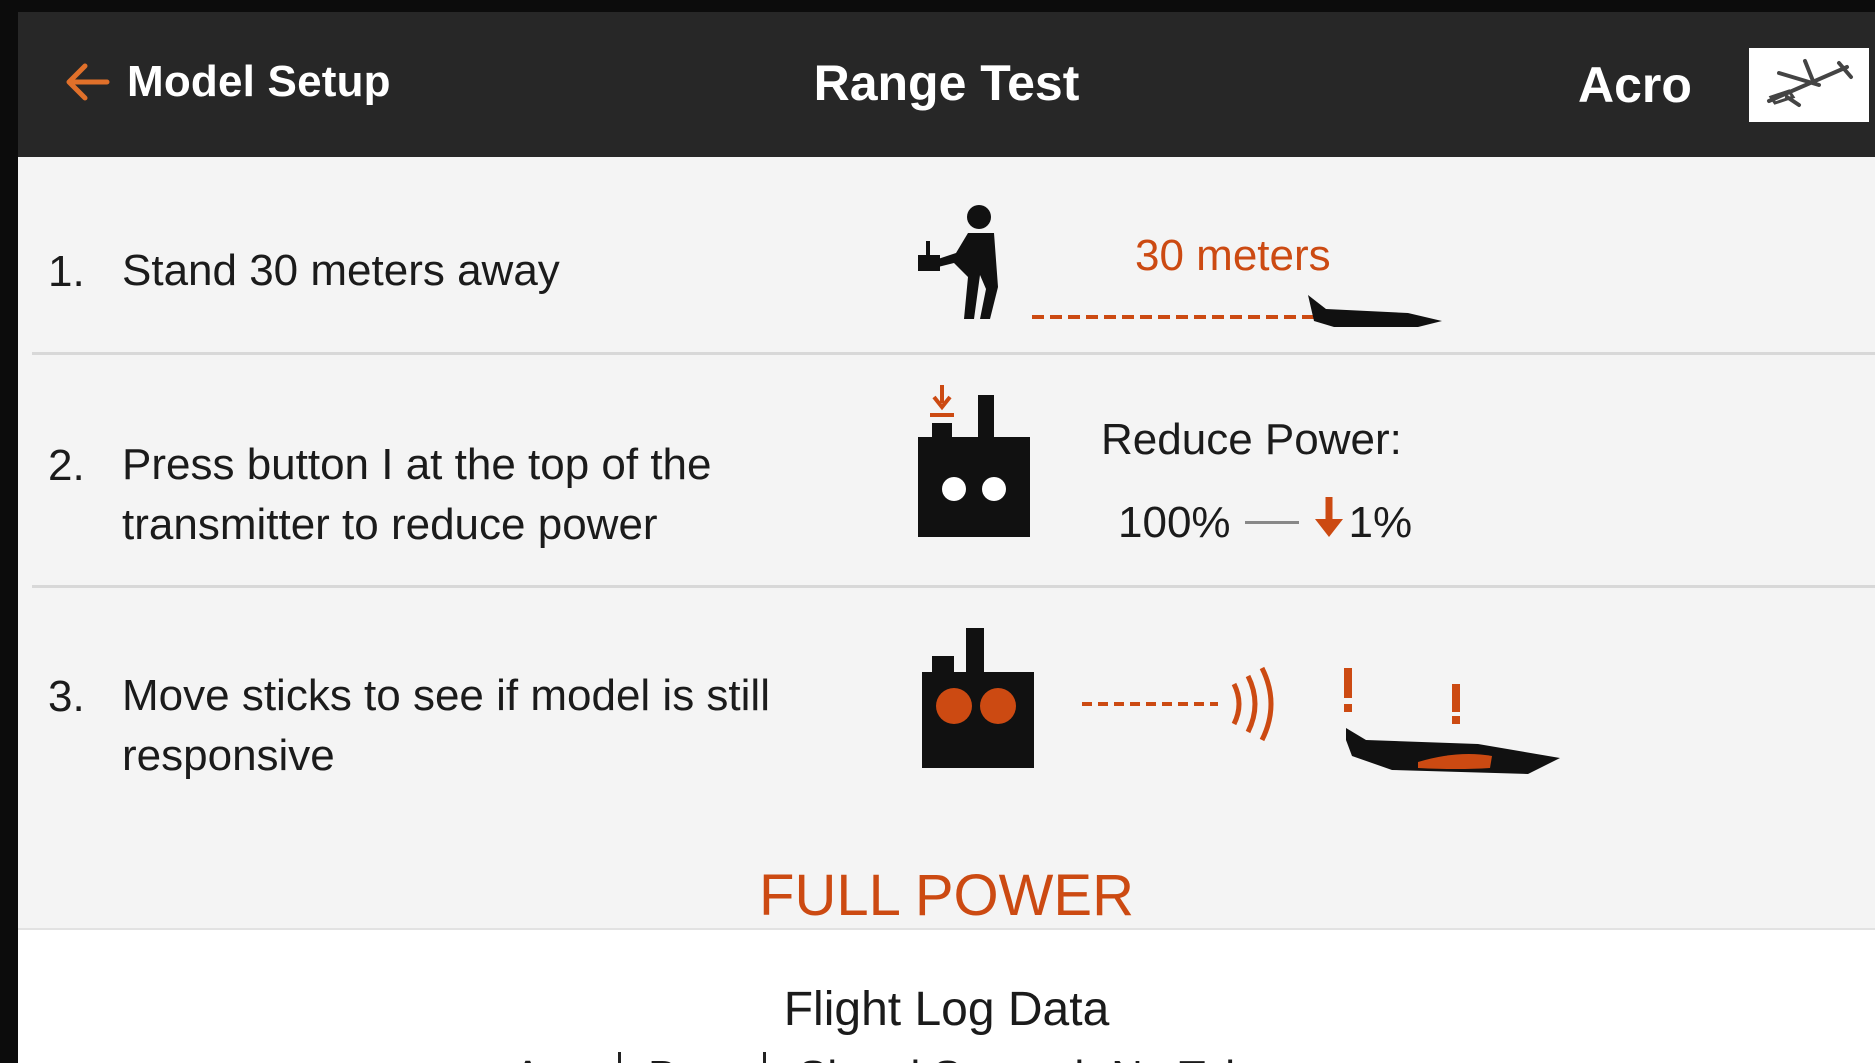 The image size is (1875, 1063). What do you see at coordinates (946, 895) in the screenshot?
I see `power-status: FULL POWER` at bounding box center [946, 895].